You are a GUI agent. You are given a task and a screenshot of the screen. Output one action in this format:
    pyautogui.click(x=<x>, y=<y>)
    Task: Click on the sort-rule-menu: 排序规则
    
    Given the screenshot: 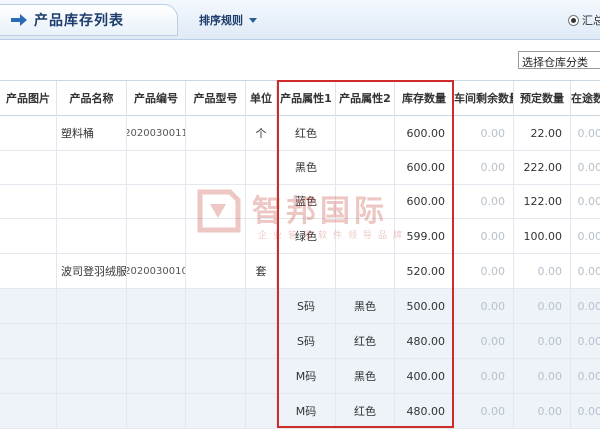 What is the action you would take?
    pyautogui.click(x=228, y=20)
    